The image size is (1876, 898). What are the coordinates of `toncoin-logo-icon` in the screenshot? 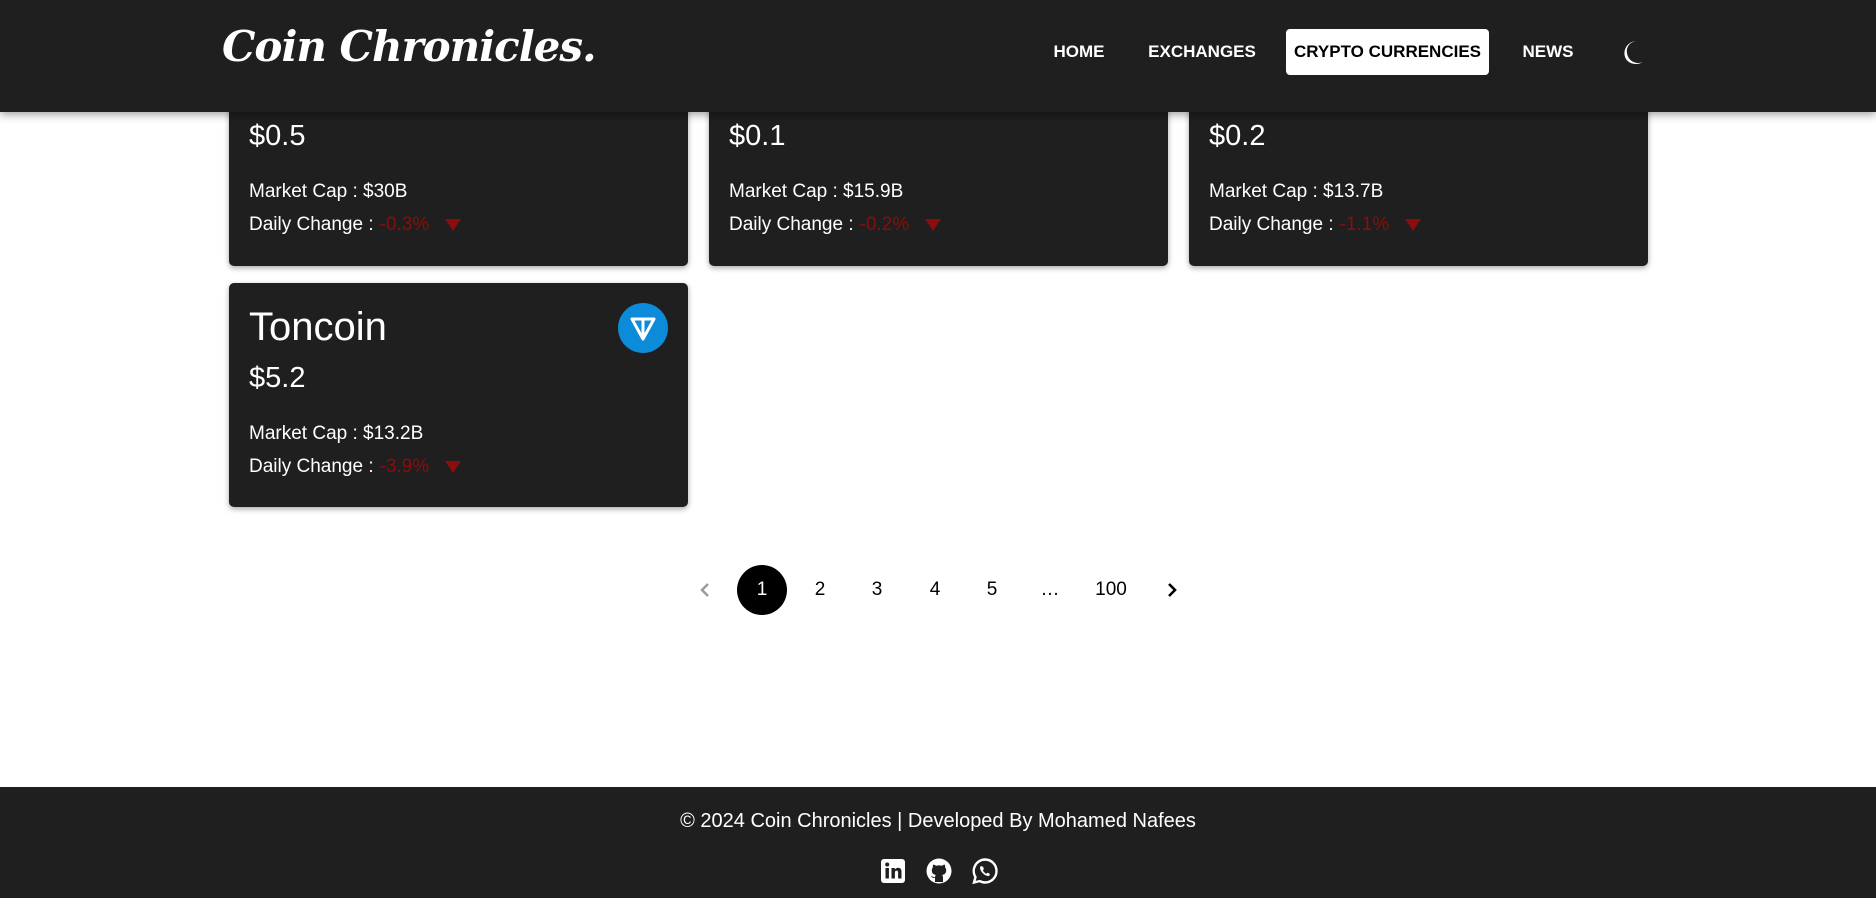 It's located at (643, 328).